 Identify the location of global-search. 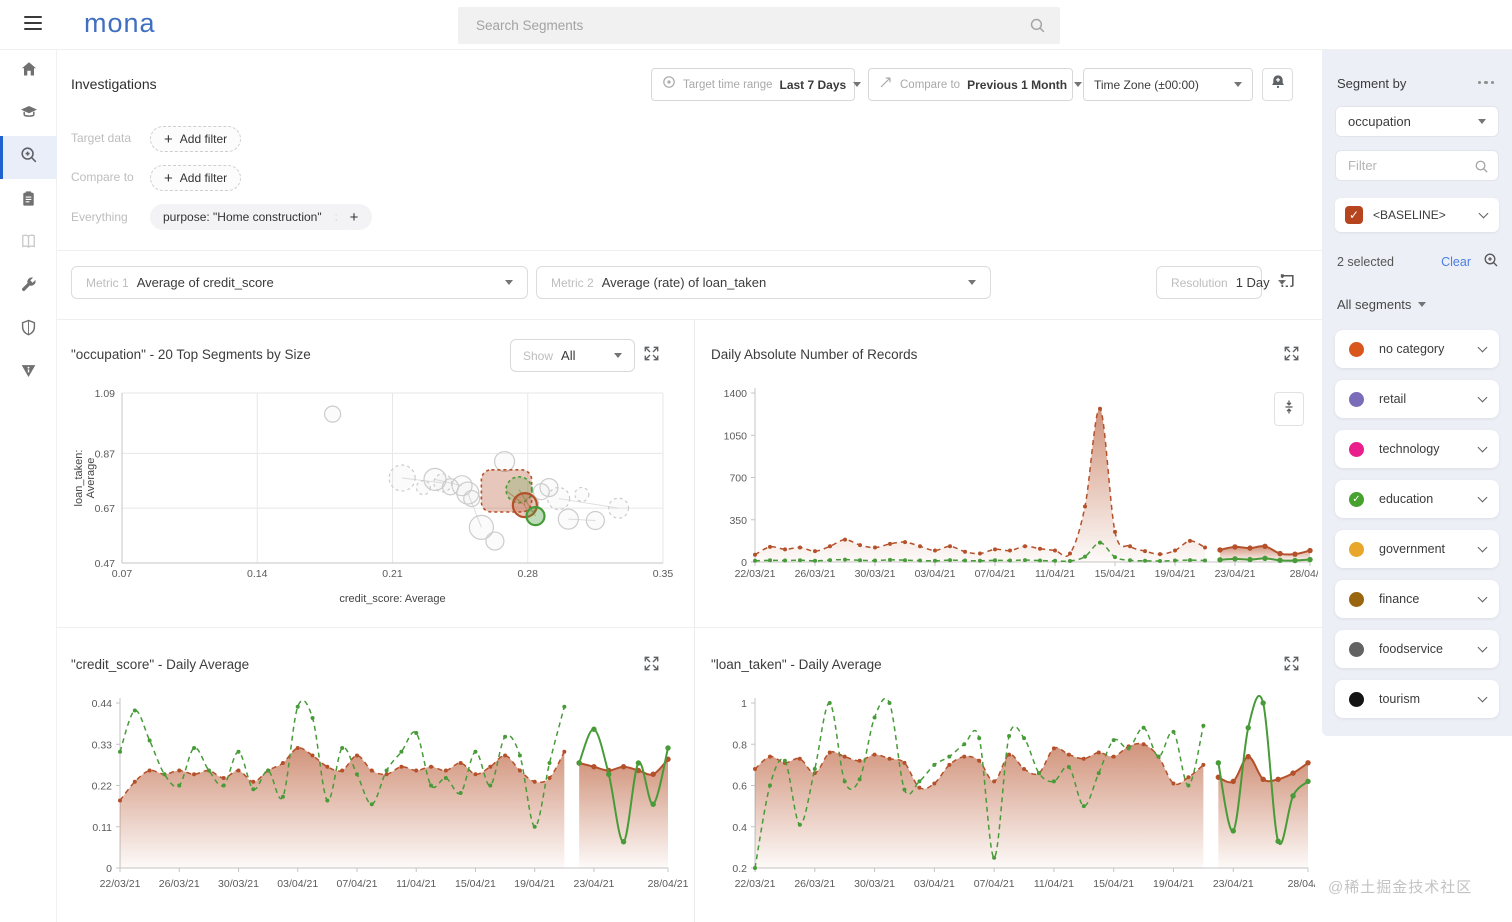
(759, 25).